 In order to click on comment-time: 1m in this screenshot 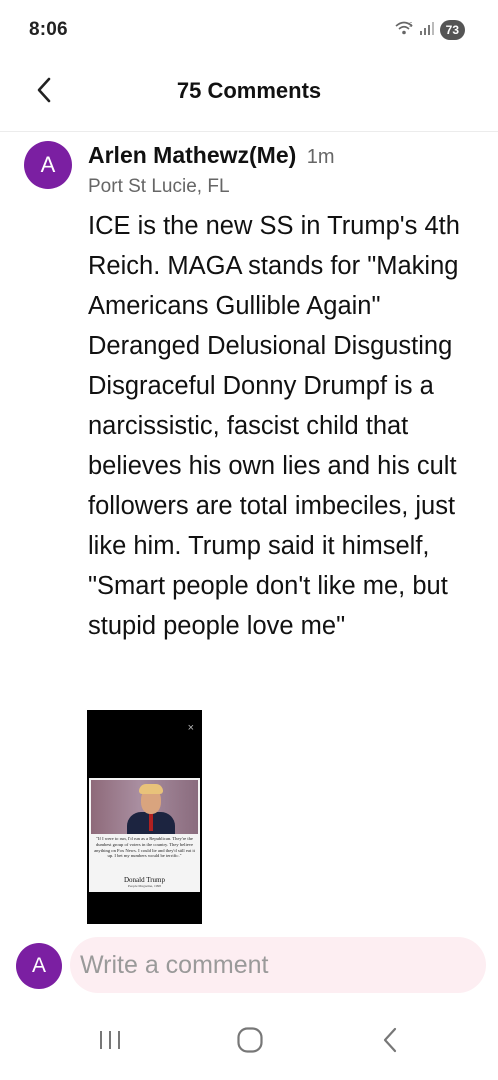, I will do `click(320, 157)`.